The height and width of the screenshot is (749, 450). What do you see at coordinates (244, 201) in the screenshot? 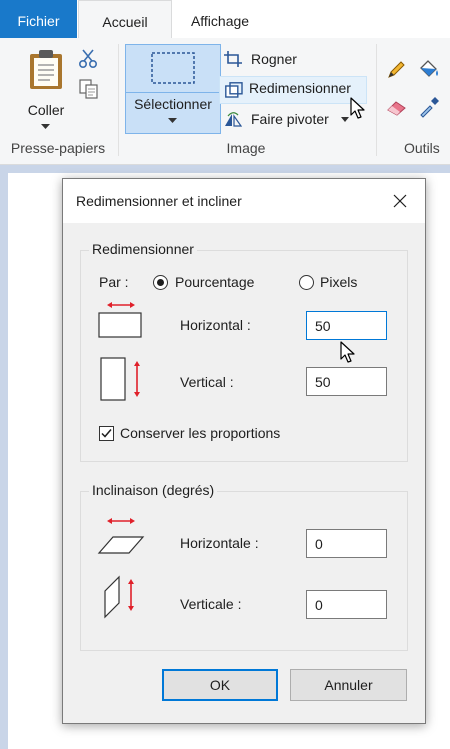
I see `dialog-title-bar: Redimensionner et incliner` at bounding box center [244, 201].